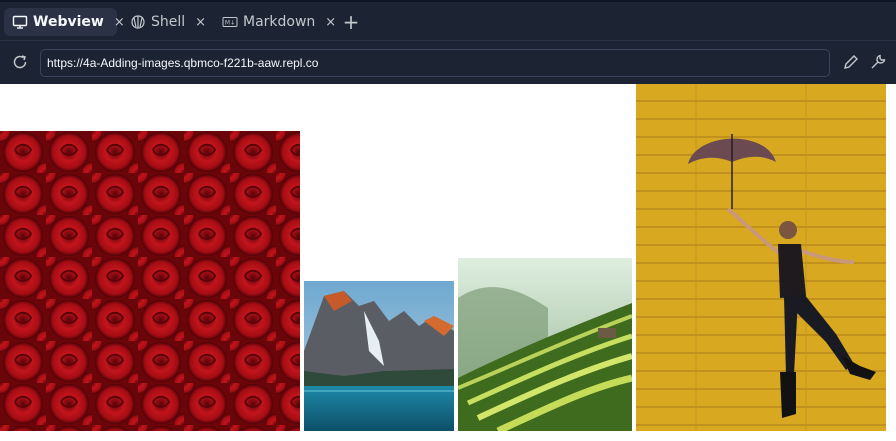 The width and height of the screenshot is (896, 441). I want to click on markdown-icon: M↓, so click(230, 22).